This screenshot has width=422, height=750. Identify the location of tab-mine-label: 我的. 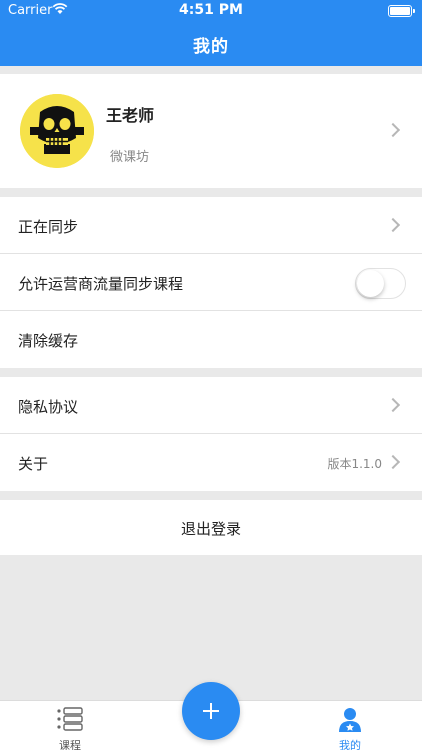
(350, 744).